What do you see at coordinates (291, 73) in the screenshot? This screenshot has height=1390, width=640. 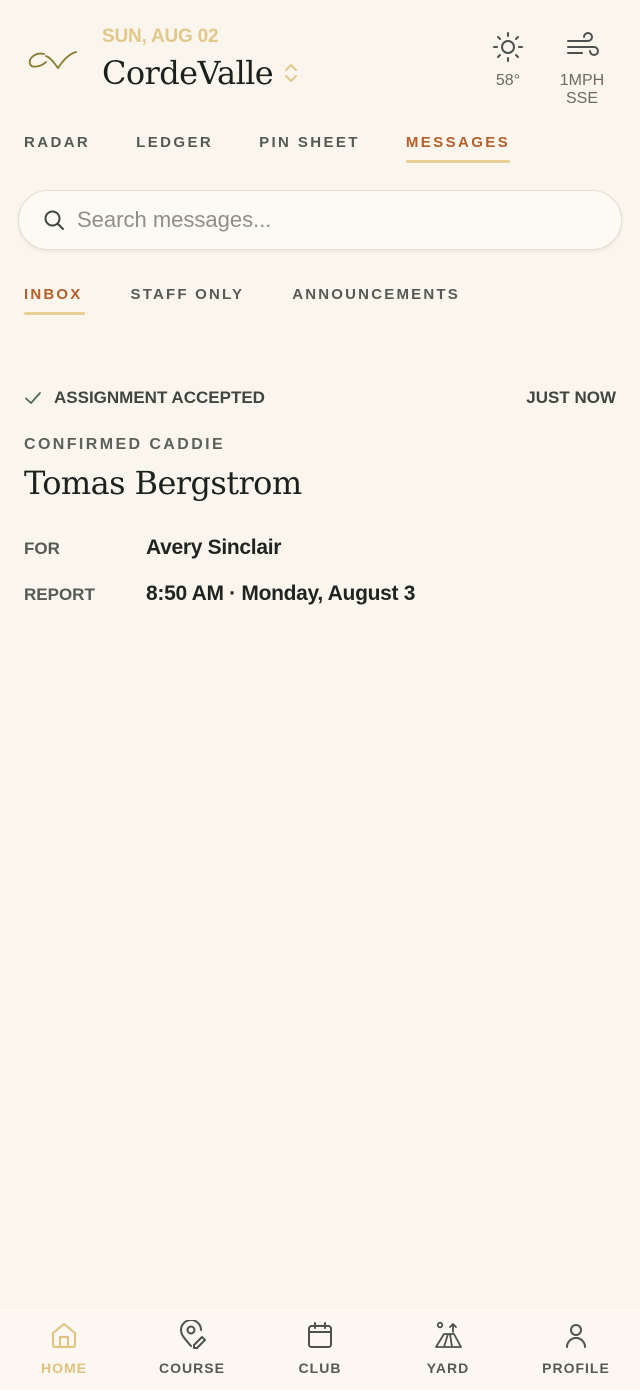 I see `chevron-up-down-icon` at bounding box center [291, 73].